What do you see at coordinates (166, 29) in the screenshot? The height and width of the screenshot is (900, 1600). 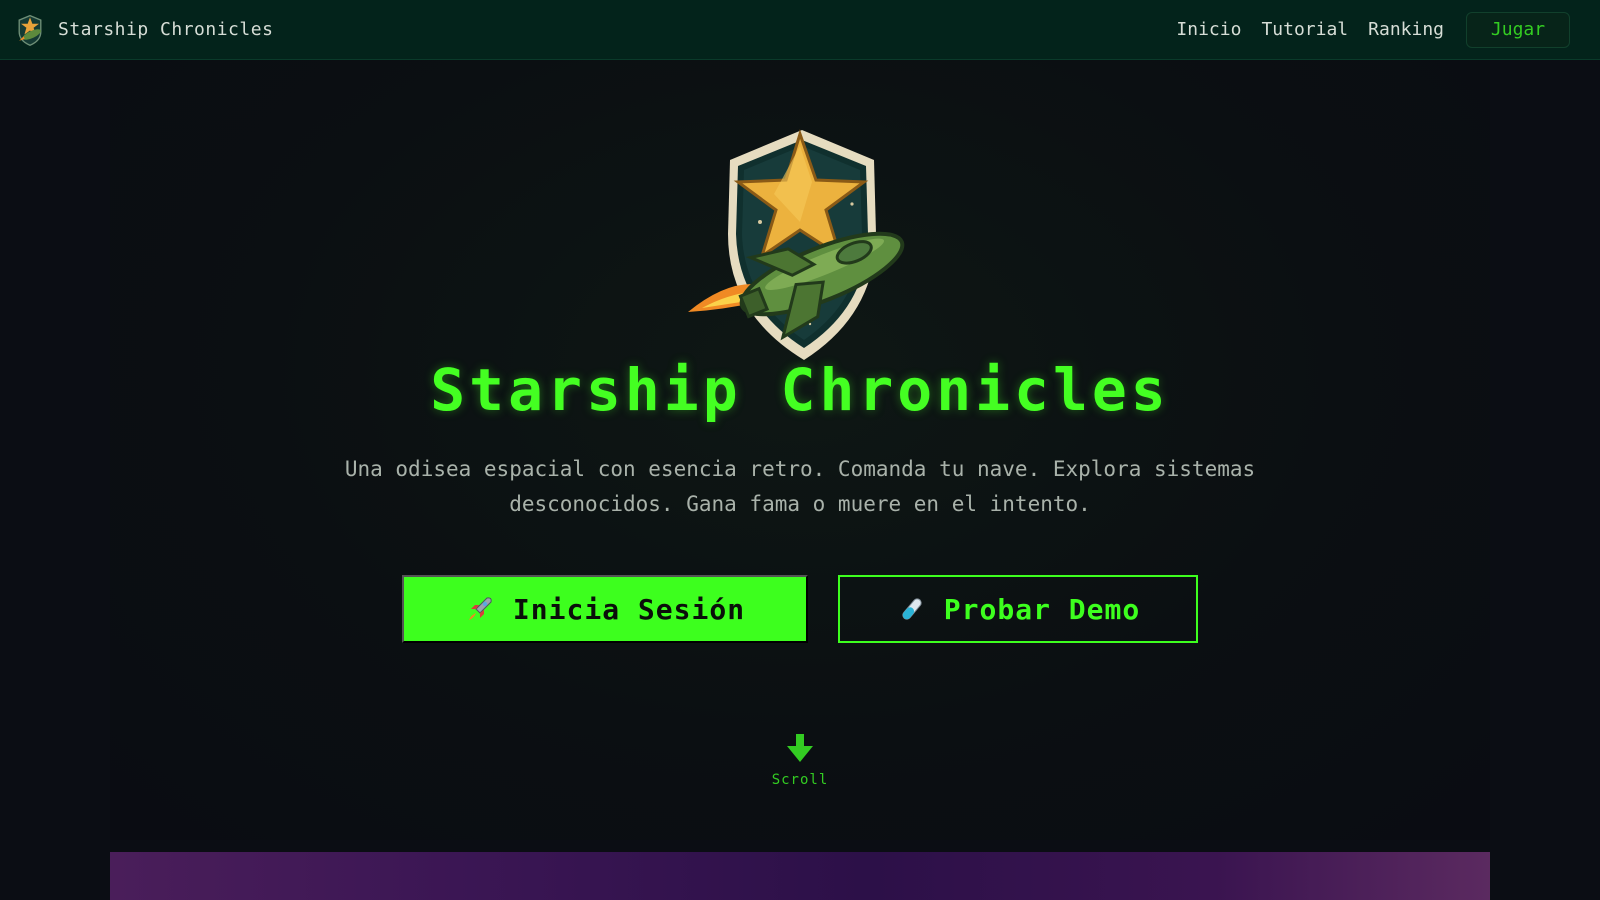 I see `brand-name: Starship Chronicles` at bounding box center [166, 29].